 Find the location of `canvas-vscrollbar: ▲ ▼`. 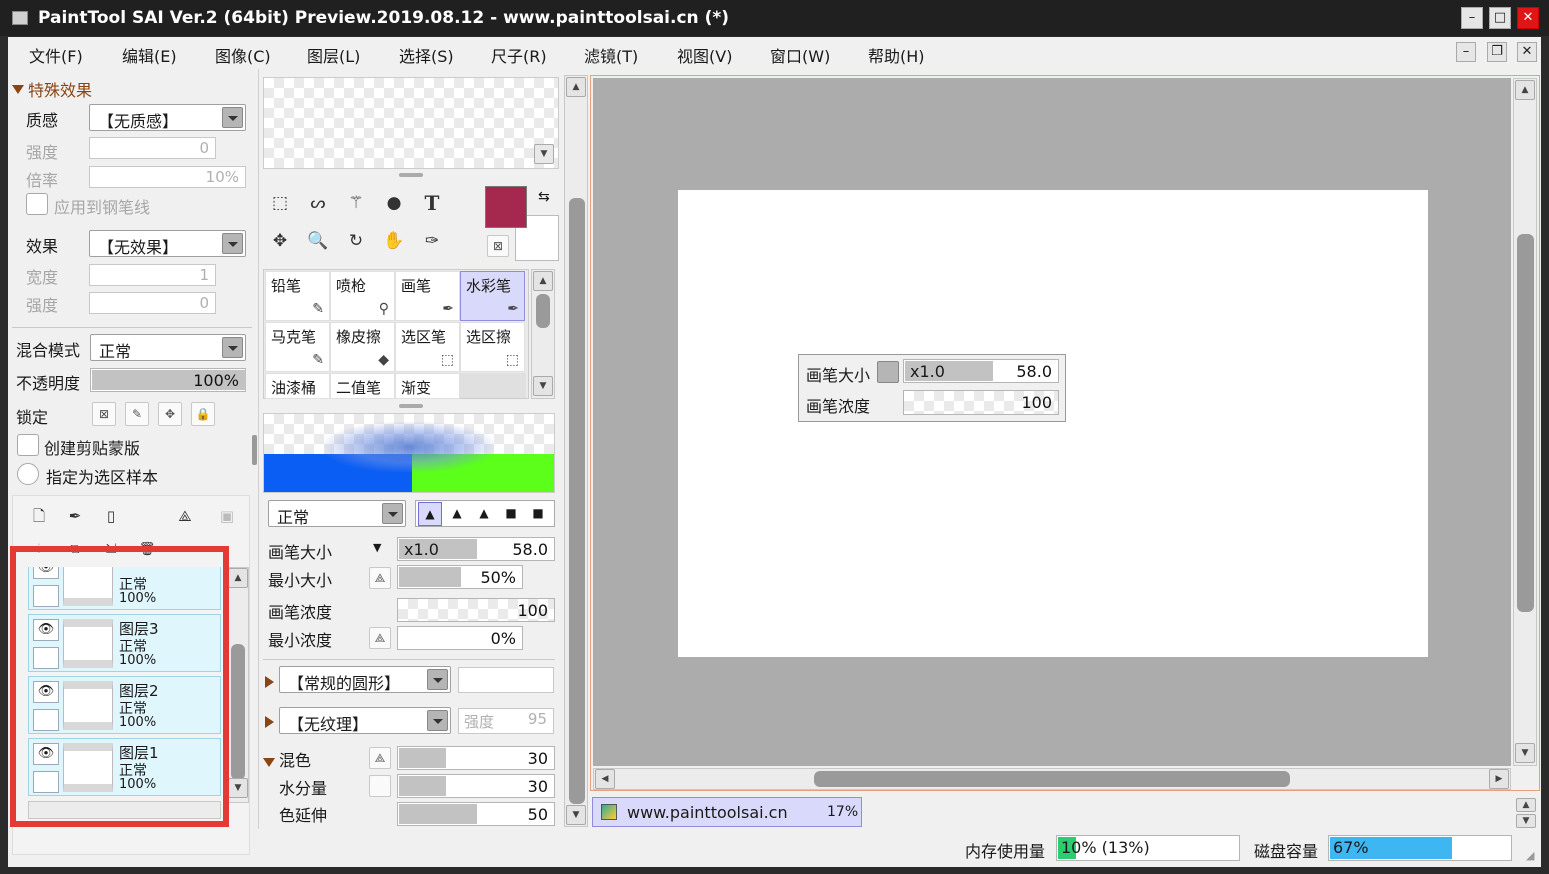

canvas-vscrollbar: ▲ ▼ is located at coordinates (1525, 422).